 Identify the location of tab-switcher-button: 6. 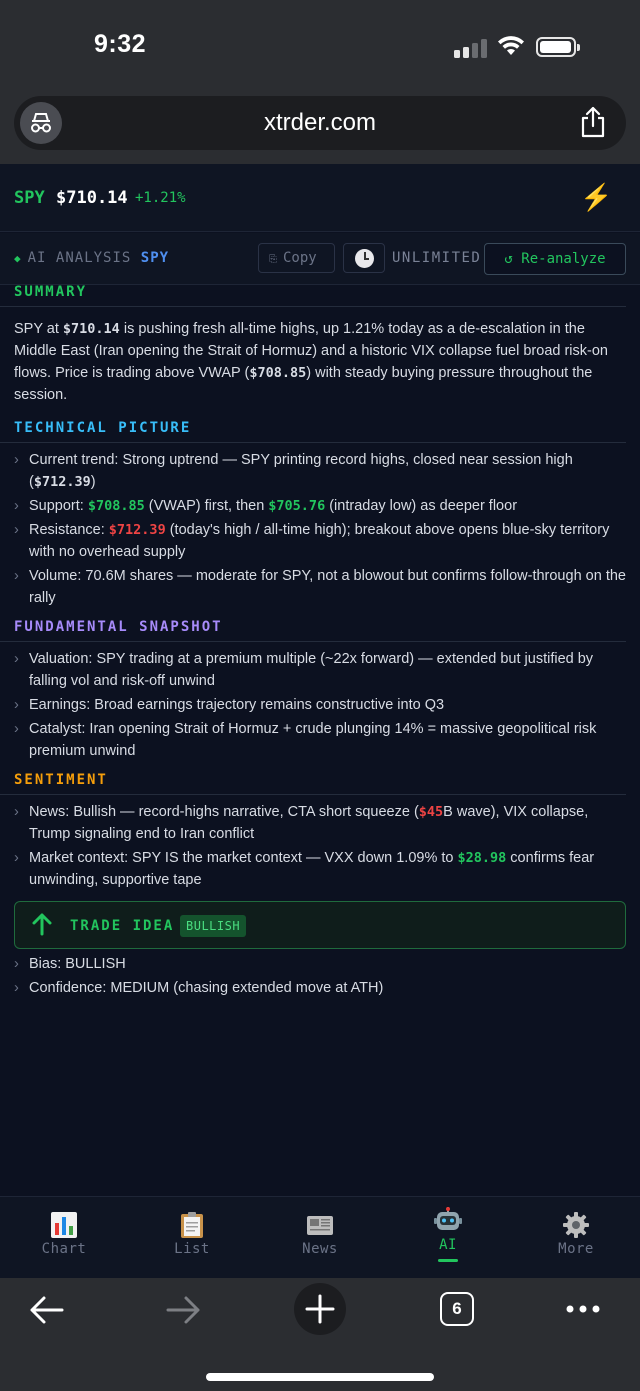
(457, 1309).